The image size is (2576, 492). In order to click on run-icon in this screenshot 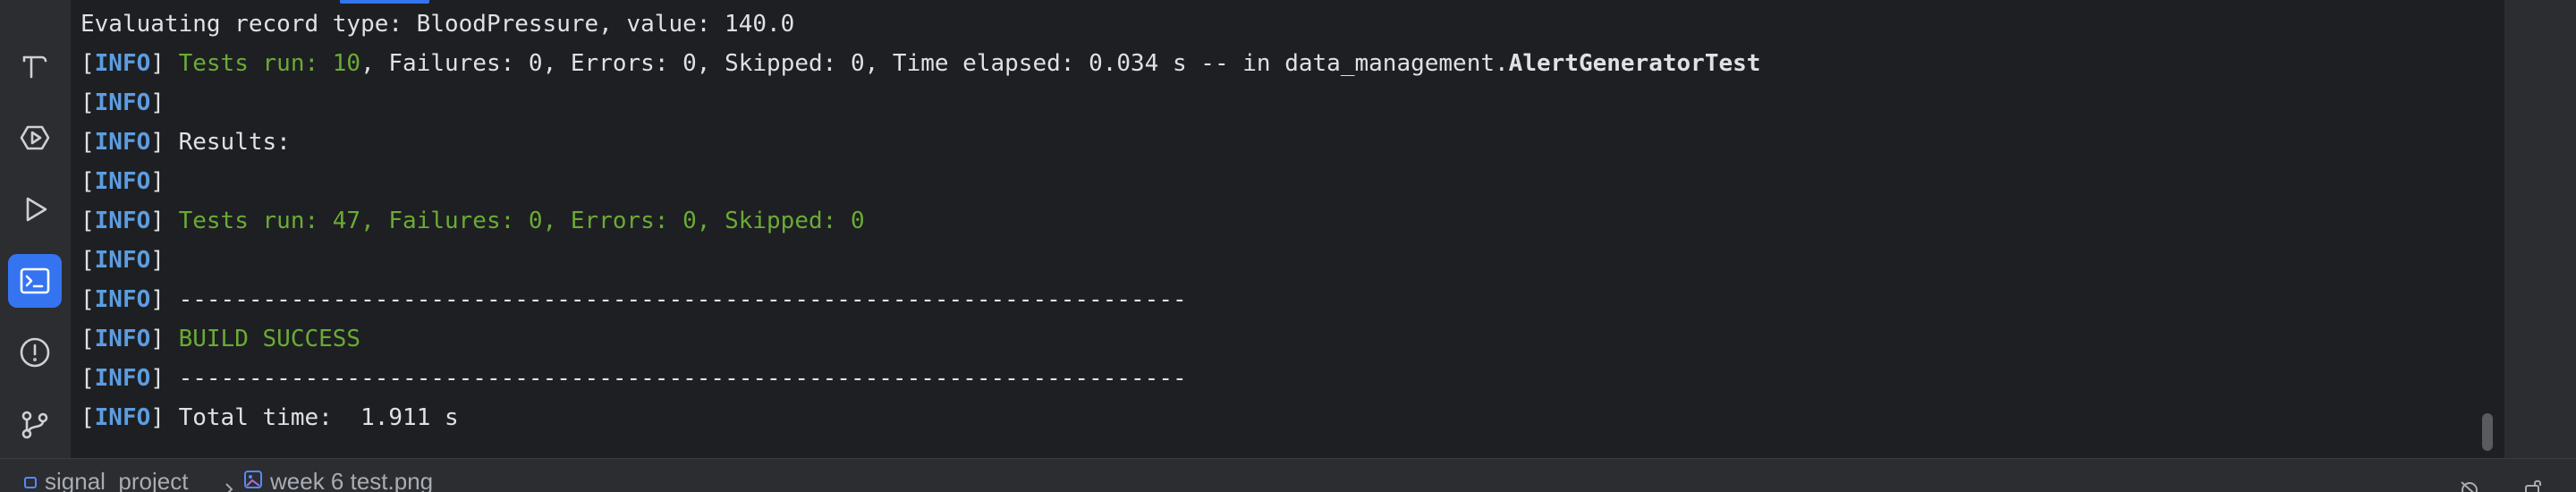, I will do `click(35, 209)`.